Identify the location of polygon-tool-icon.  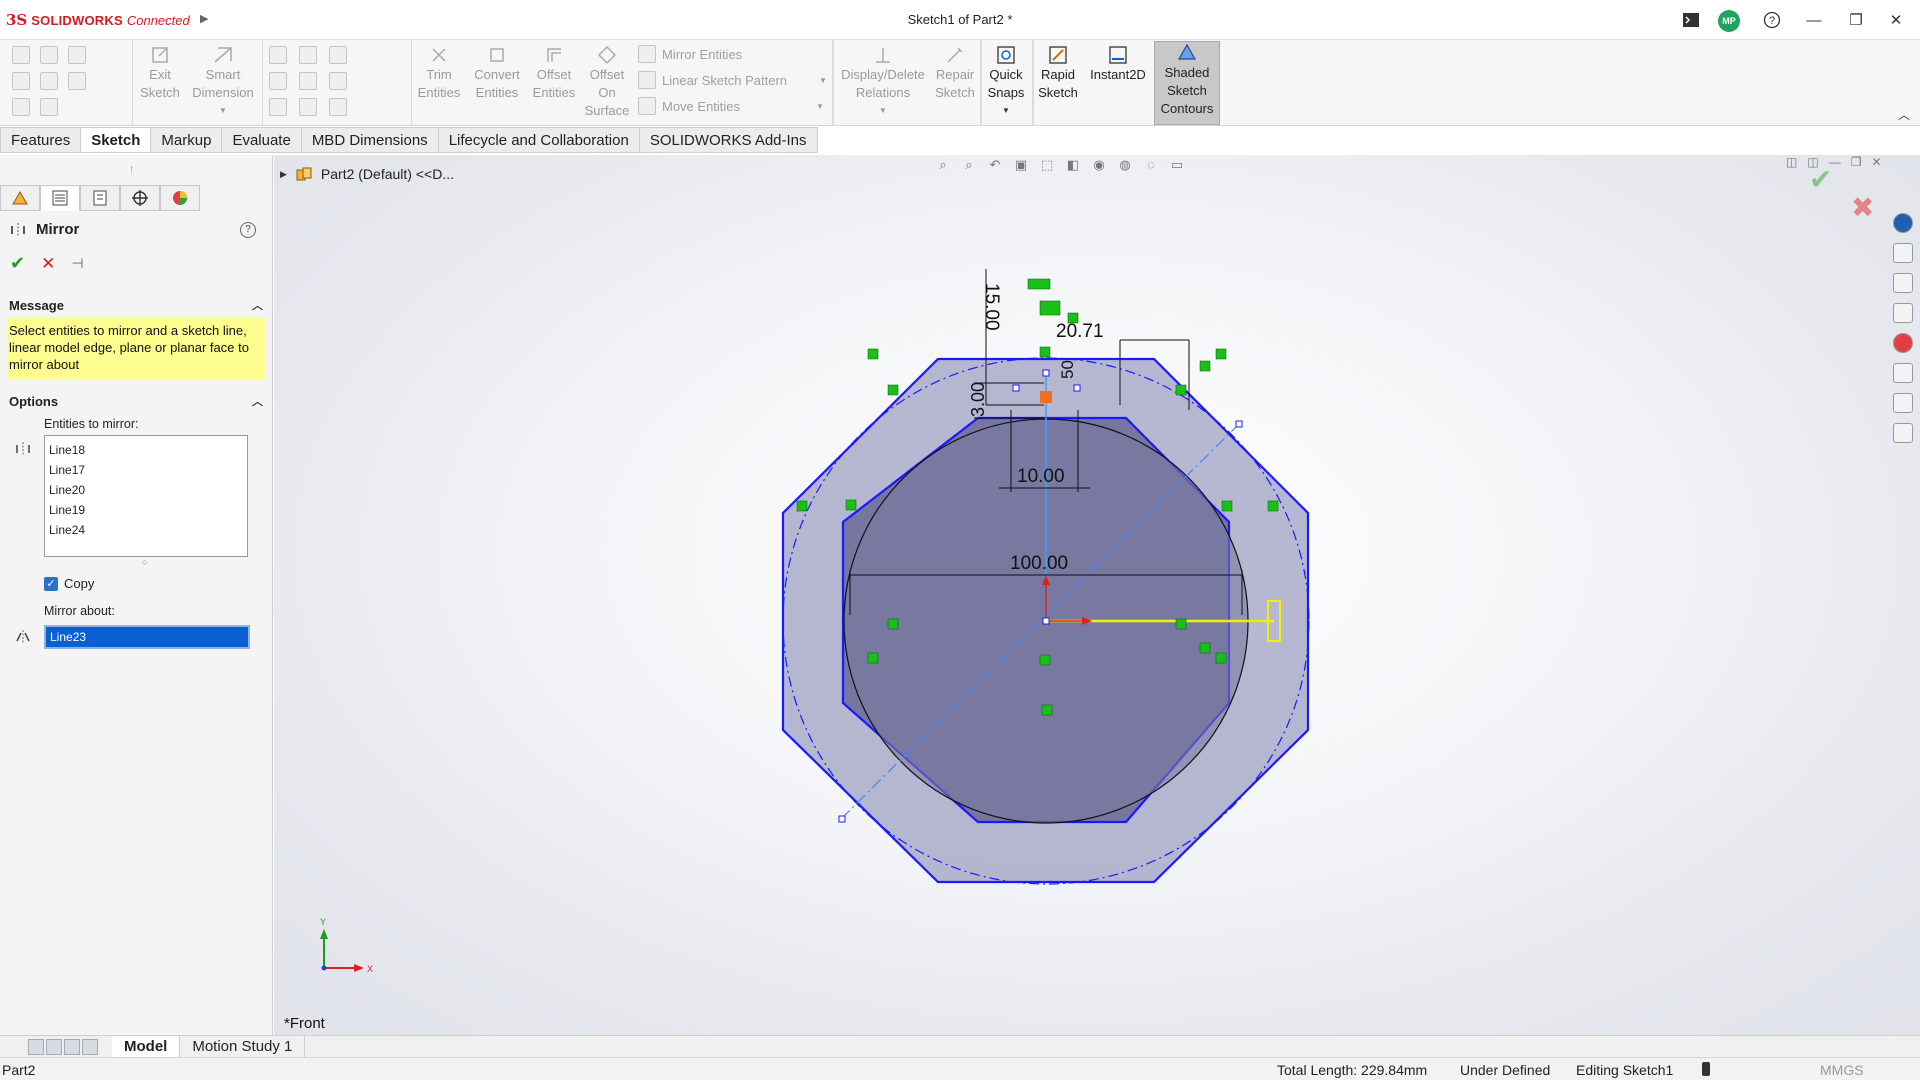
(338, 81).